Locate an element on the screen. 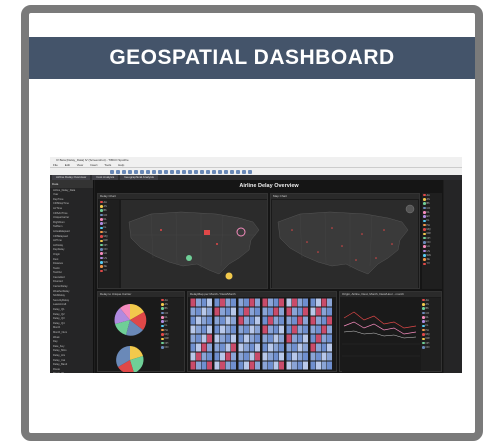 Image resolution: width=500 pixels, height=443 pixels. menu-help: Help is located at coordinates (121, 165).